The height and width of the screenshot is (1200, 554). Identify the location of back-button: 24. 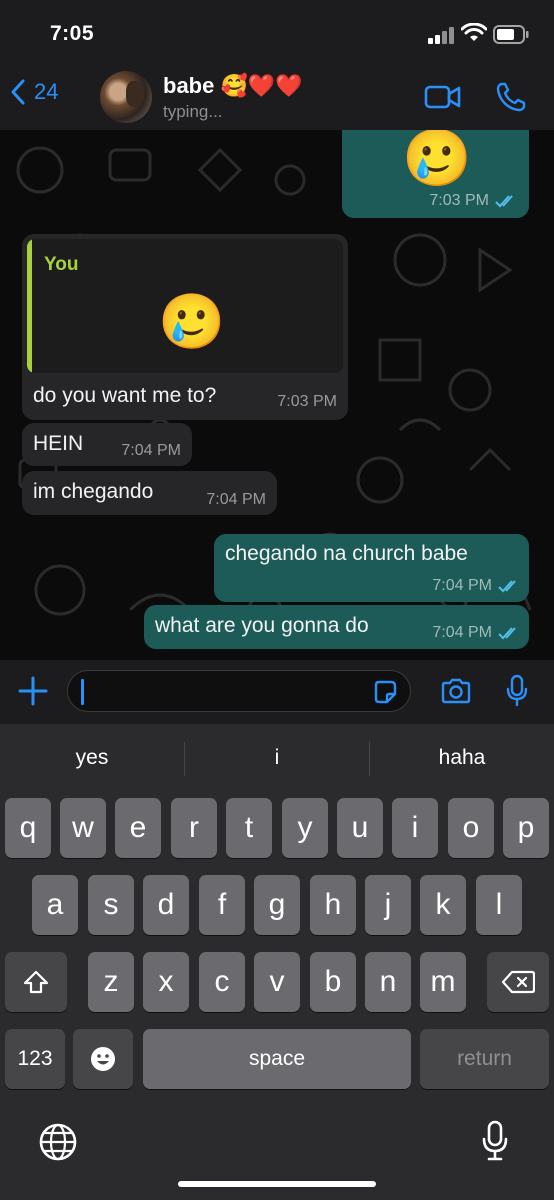
(34, 92).